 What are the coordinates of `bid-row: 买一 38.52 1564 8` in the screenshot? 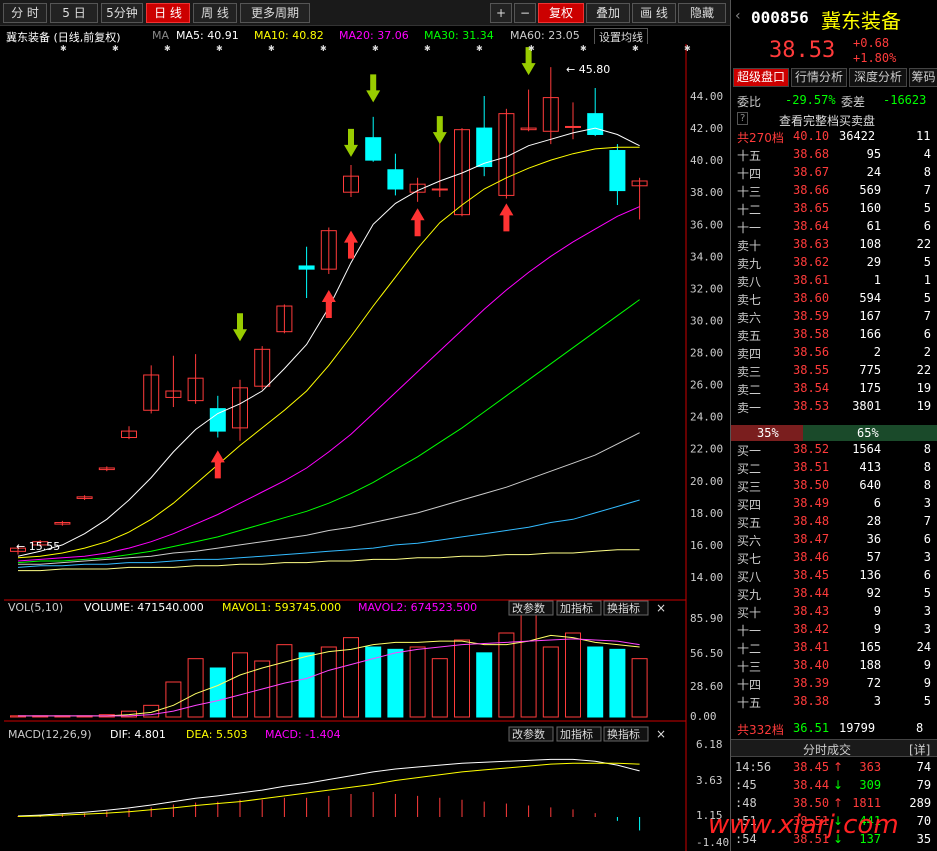 It's located at (834, 450).